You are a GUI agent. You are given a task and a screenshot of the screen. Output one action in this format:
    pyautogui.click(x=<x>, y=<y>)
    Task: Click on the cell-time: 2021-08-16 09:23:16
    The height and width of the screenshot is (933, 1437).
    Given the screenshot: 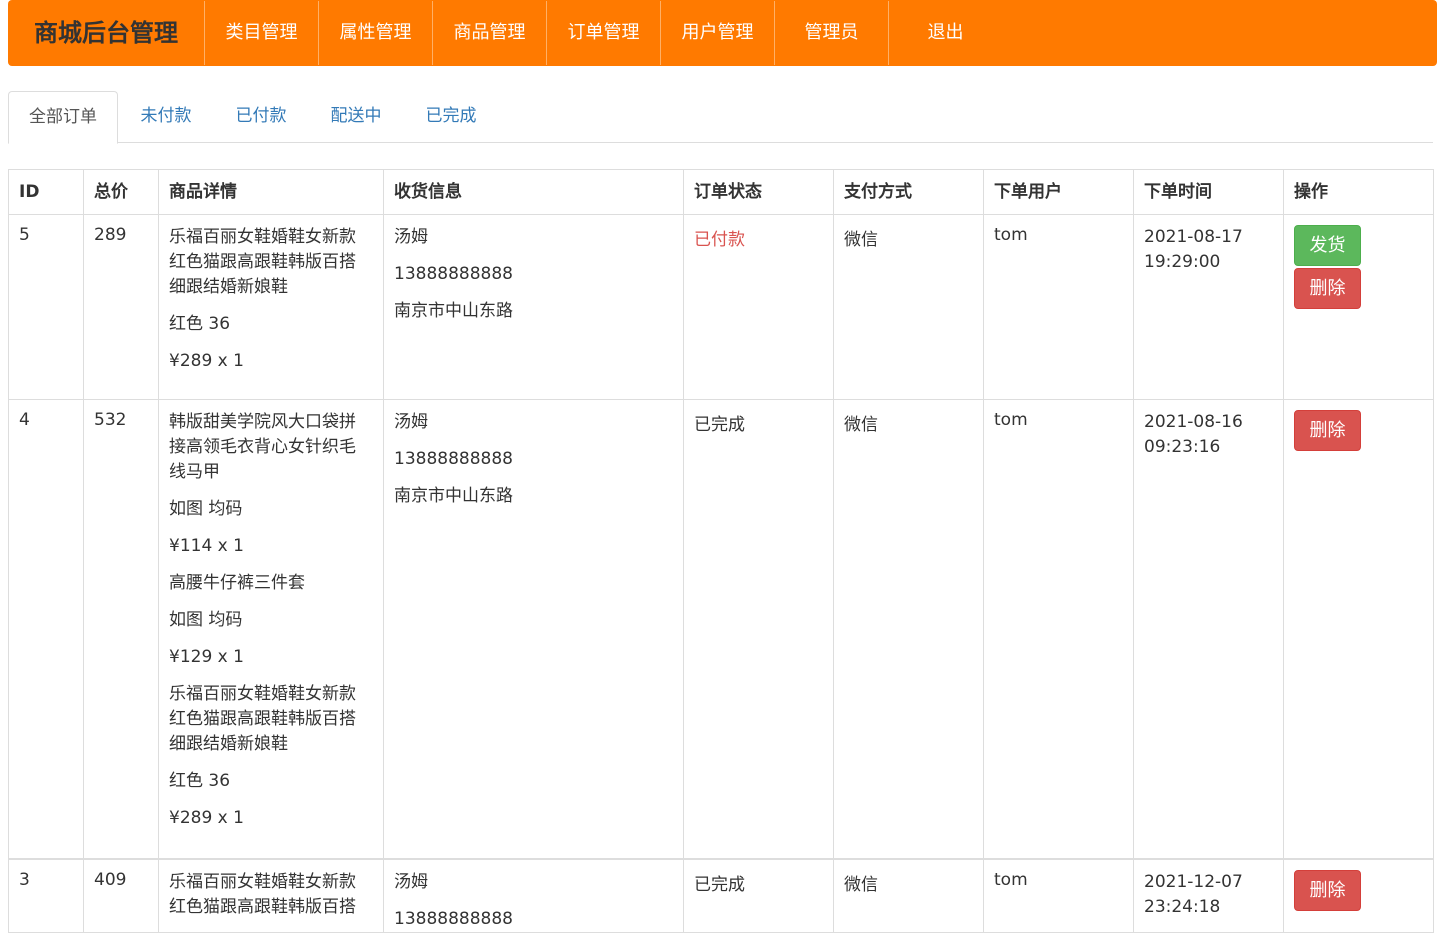 What is the action you would take?
    pyautogui.click(x=1208, y=629)
    